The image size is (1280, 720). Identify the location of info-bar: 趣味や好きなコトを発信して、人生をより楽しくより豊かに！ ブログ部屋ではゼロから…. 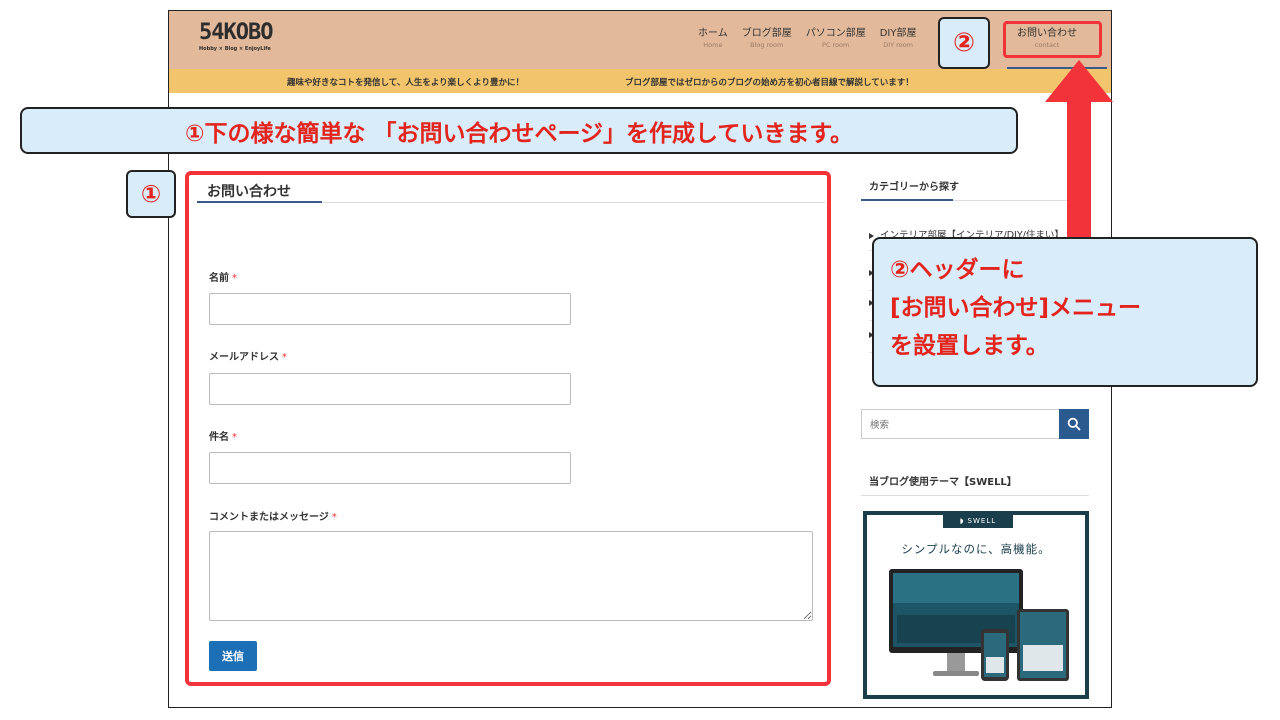
(640, 81).